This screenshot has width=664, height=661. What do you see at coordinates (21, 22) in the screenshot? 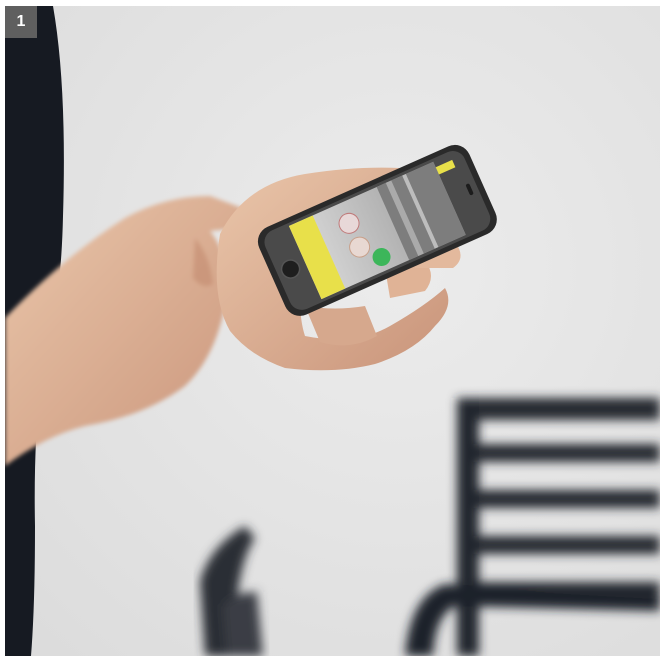
I see `figure-number-badge: 1` at bounding box center [21, 22].